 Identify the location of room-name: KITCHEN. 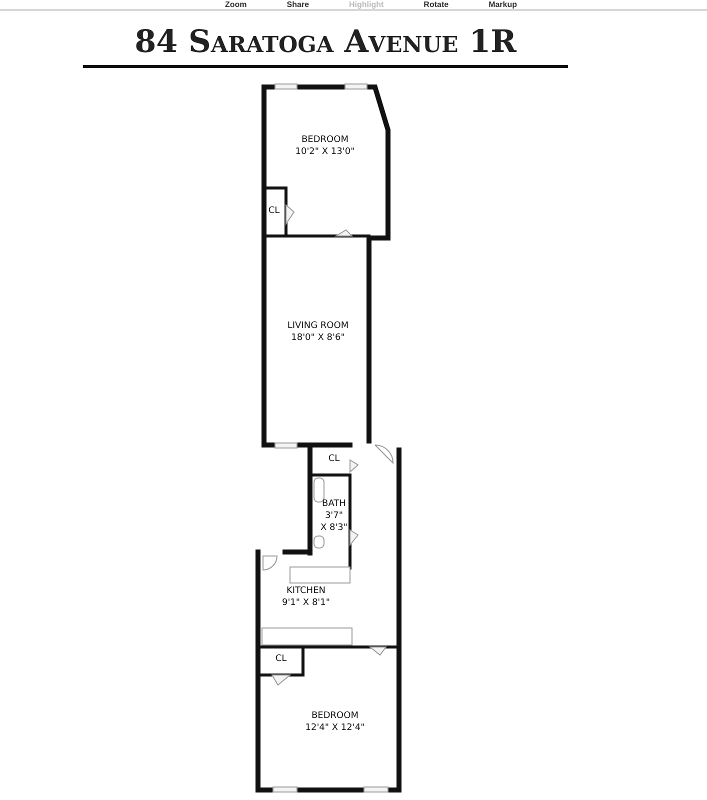
(306, 591).